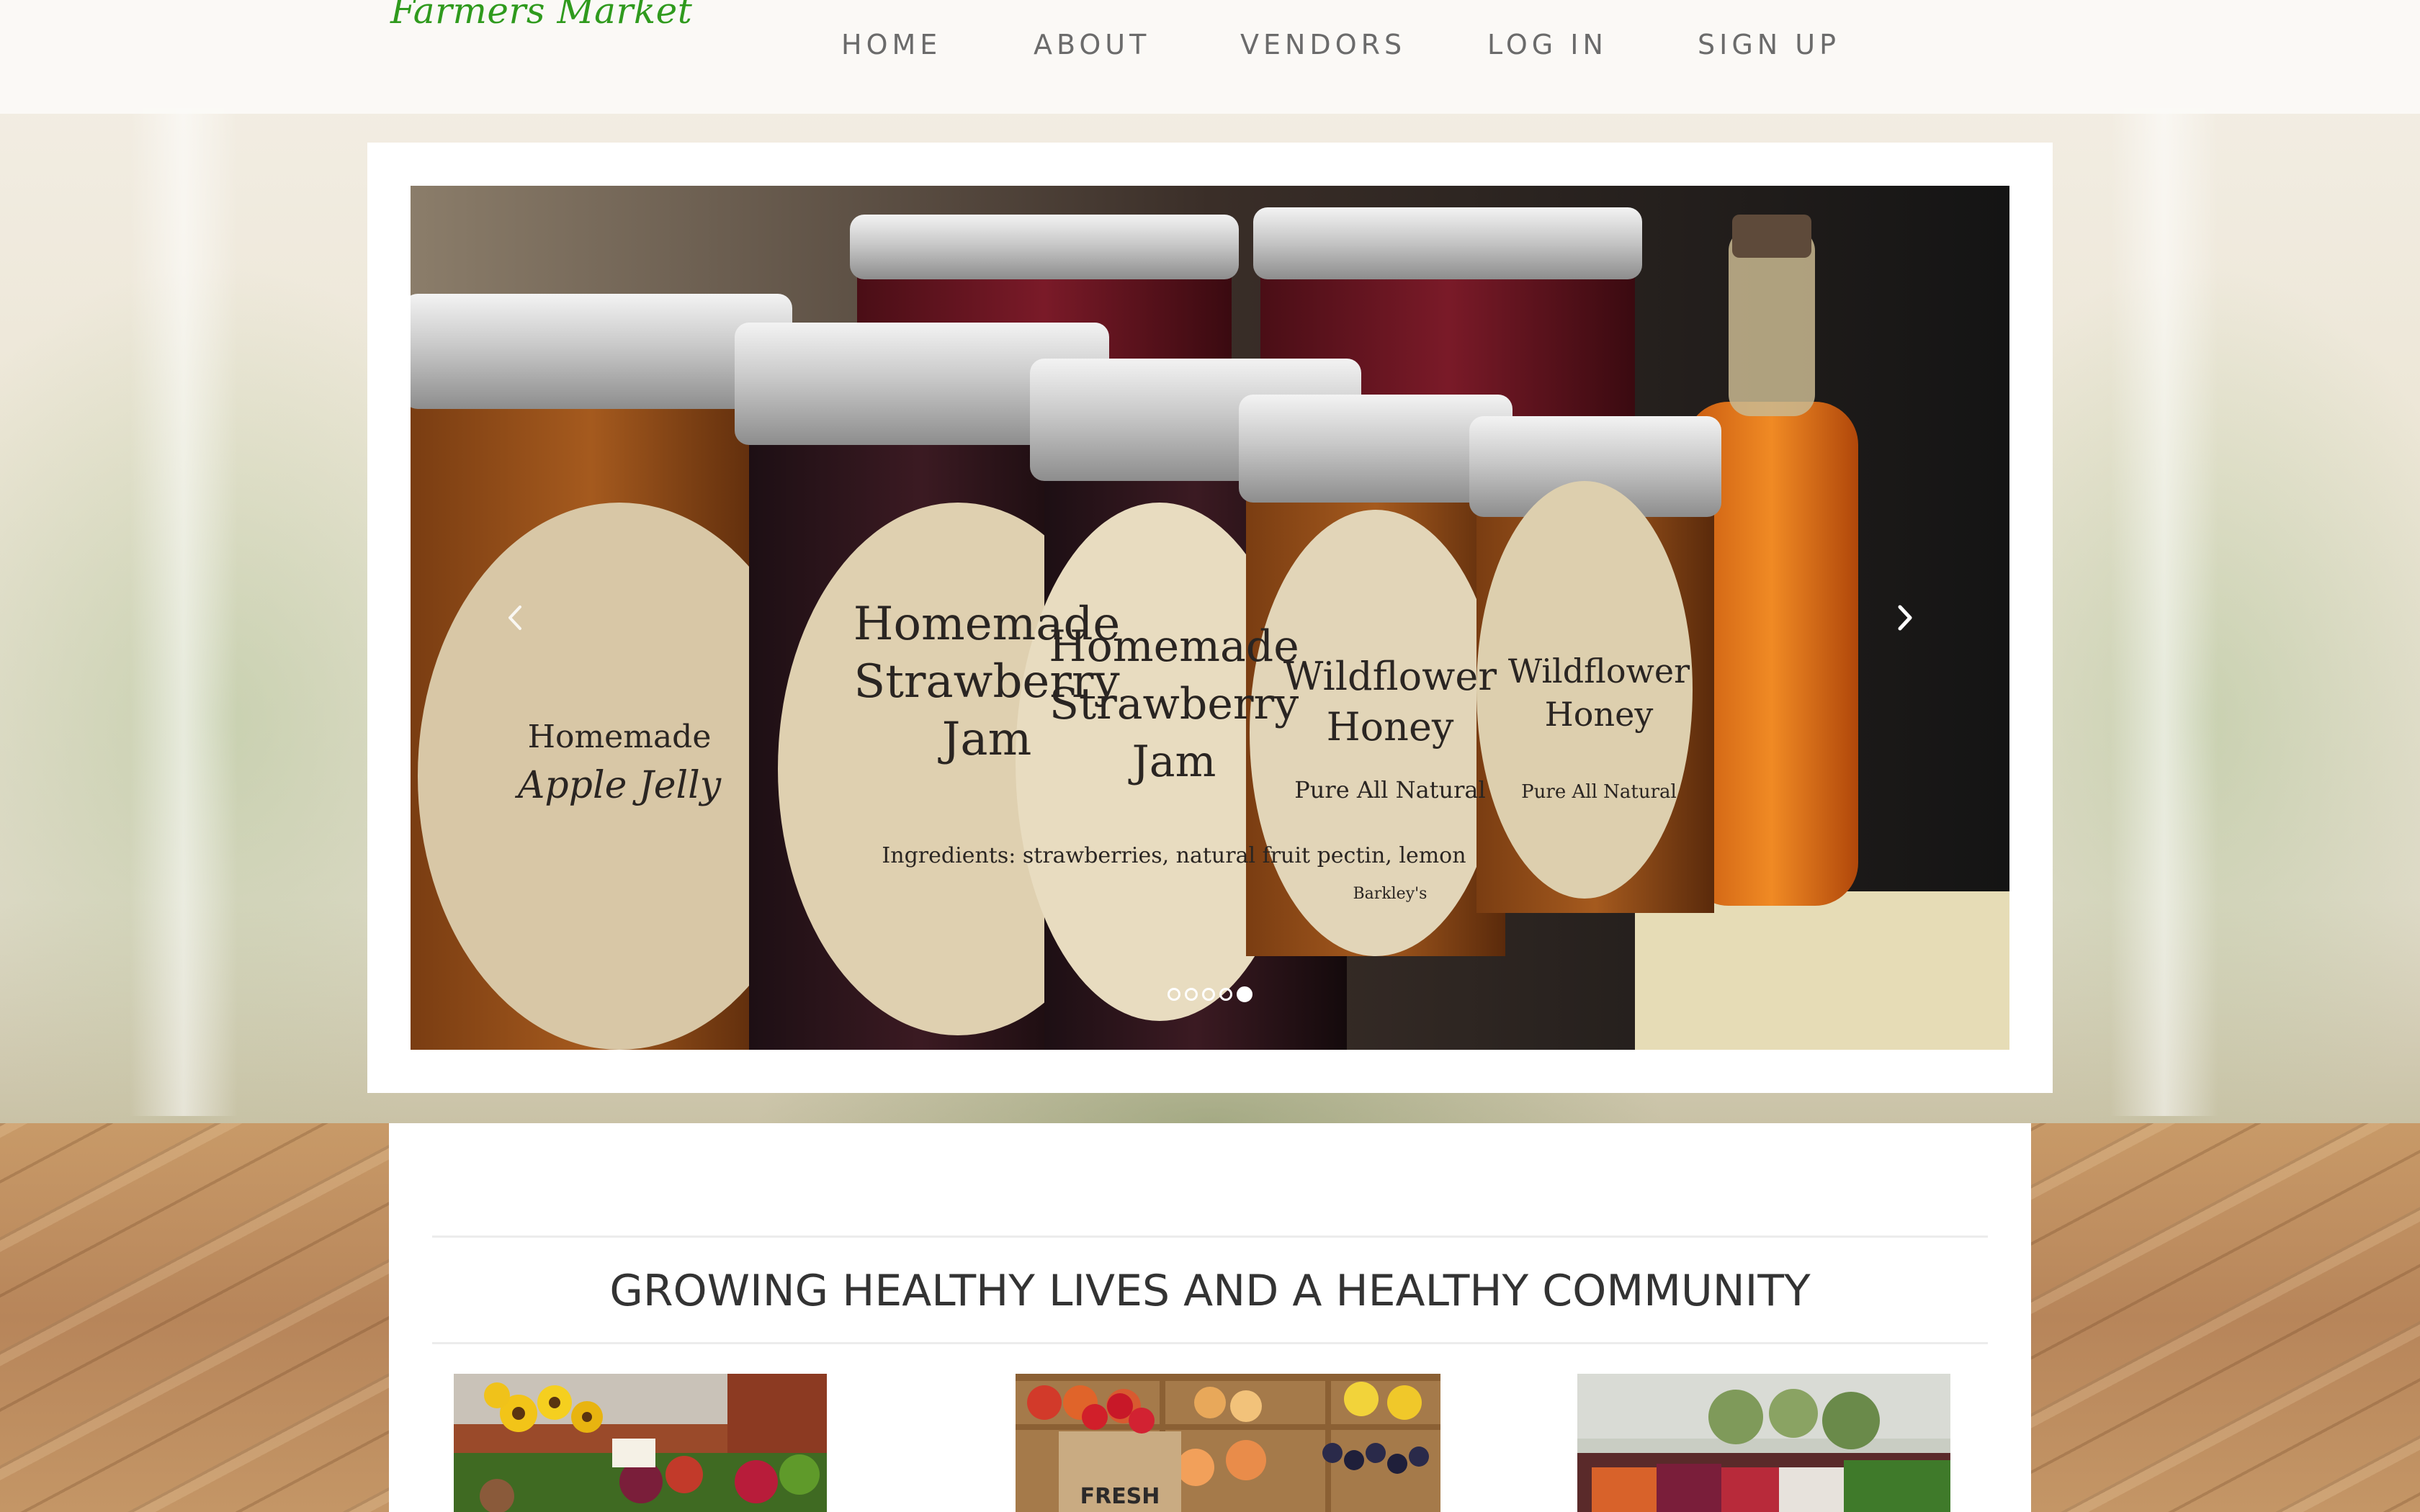 This screenshot has width=2420, height=1512. Describe the element at coordinates (1120, 1496) in the screenshot. I see `fresh-bag-label: FRESH` at that location.